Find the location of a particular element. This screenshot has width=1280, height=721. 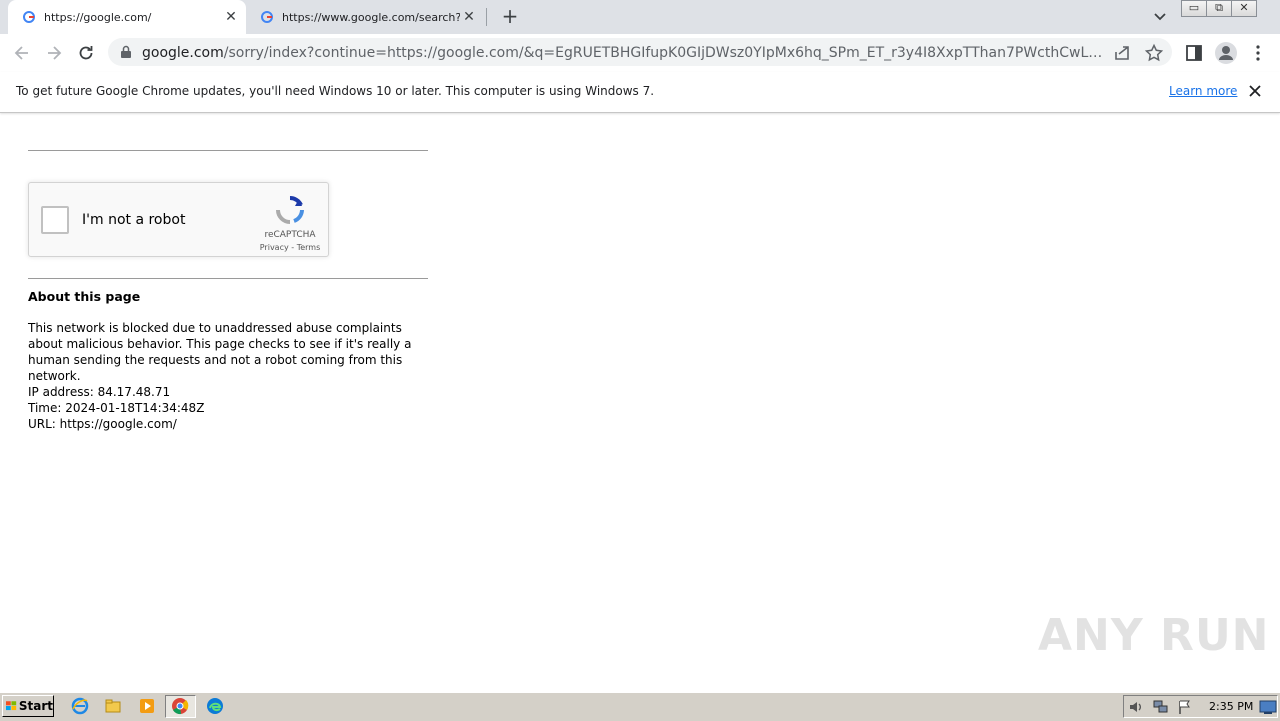

tab-google-search: https://www.google.com/search?q= ✕ is located at coordinates (365, 17).